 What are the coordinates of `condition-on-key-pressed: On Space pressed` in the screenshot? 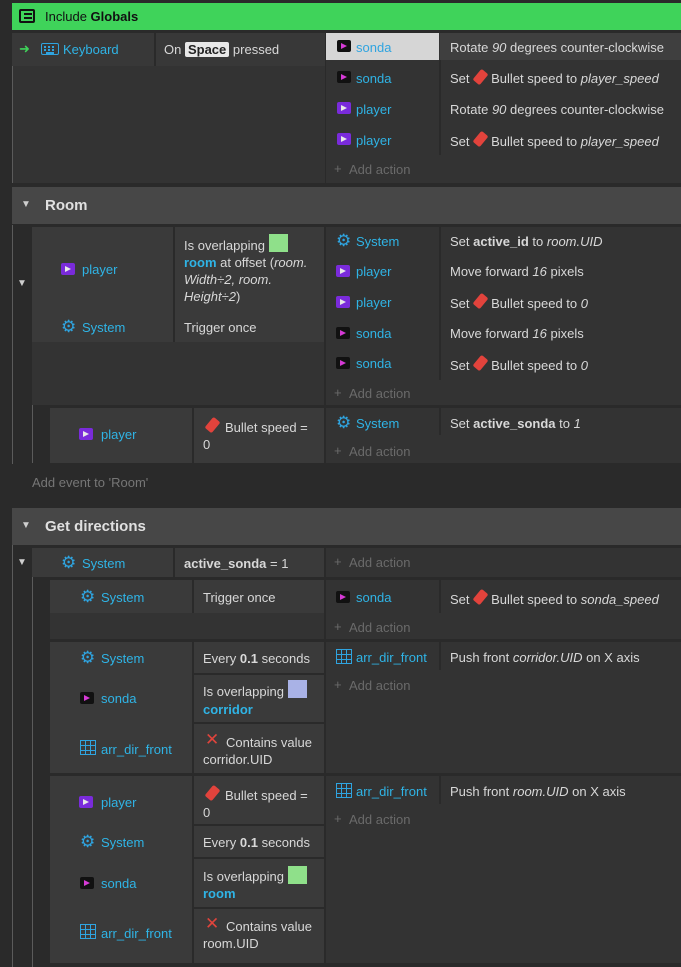 It's located at (221, 50).